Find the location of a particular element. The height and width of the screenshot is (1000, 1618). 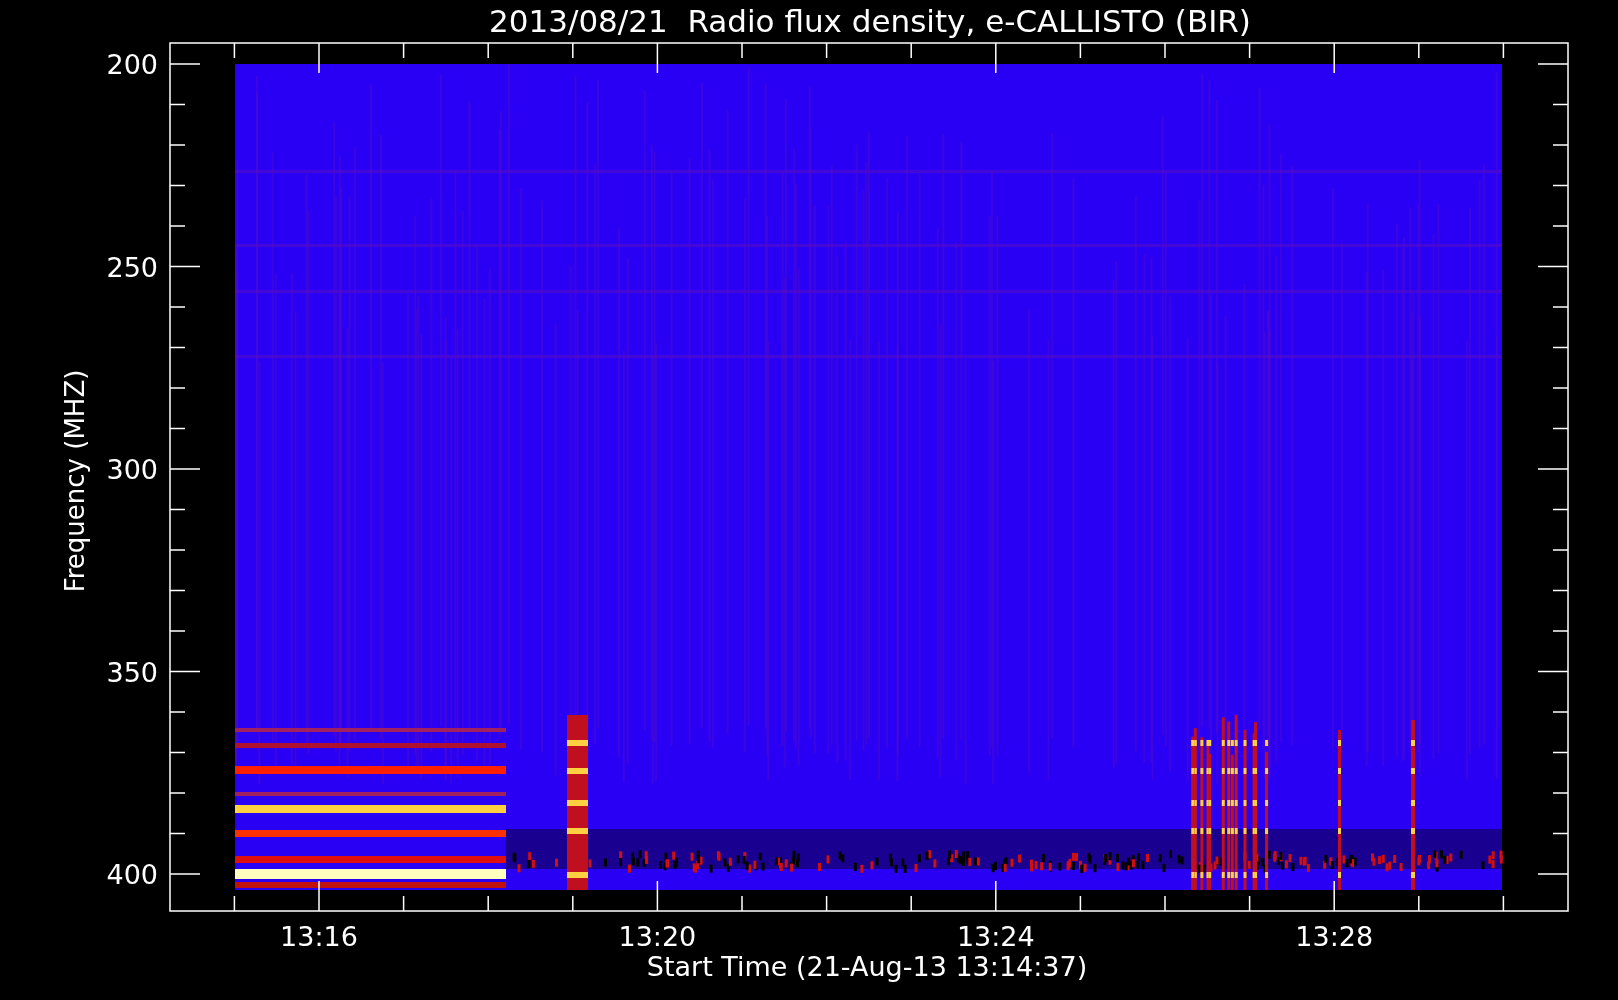

x-tick-label: 13:24 is located at coordinates (995, 936).